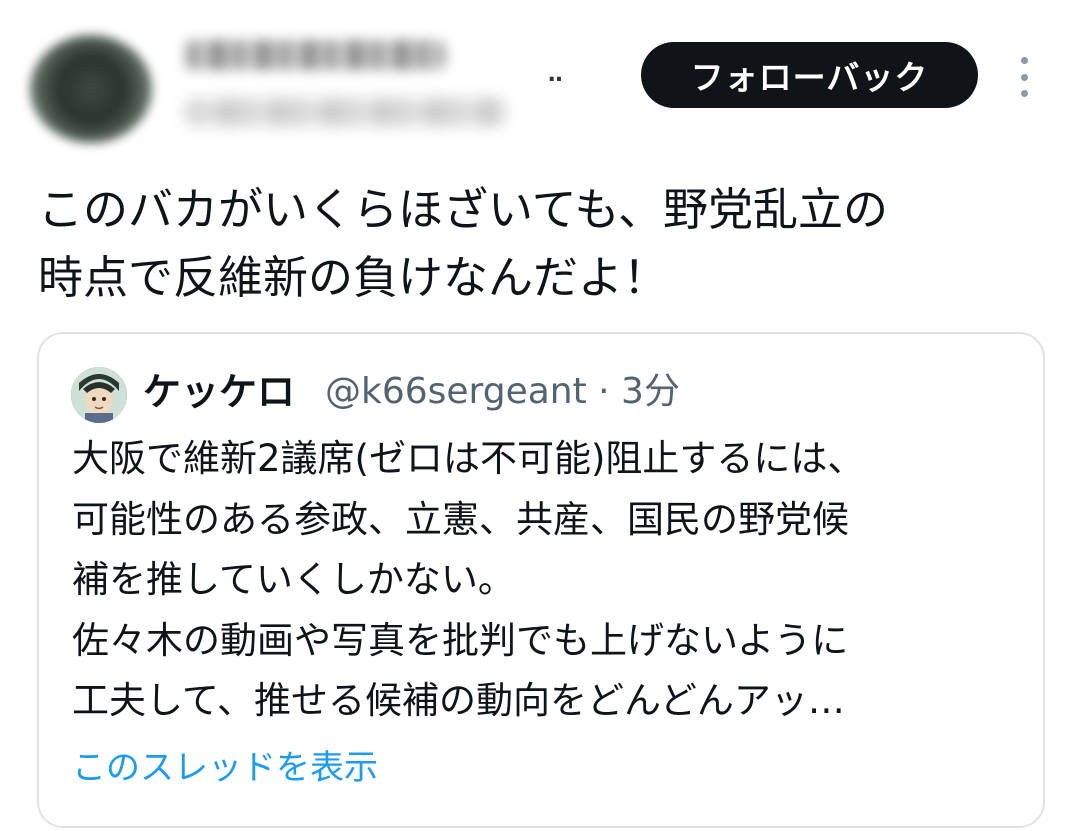  Describe the element at coordinates (91, 89) in the screenshot. I see `avatar` at that location.